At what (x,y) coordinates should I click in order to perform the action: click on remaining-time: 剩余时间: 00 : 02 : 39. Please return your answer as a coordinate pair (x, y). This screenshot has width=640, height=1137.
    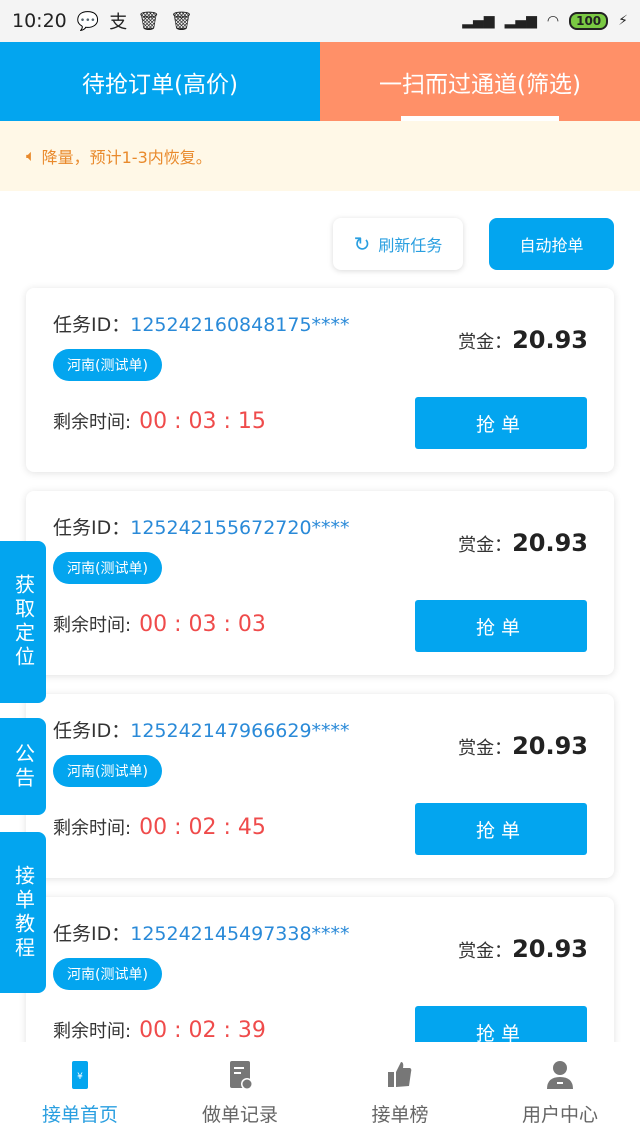
    Looking at the image, I should click on (159, 1030).